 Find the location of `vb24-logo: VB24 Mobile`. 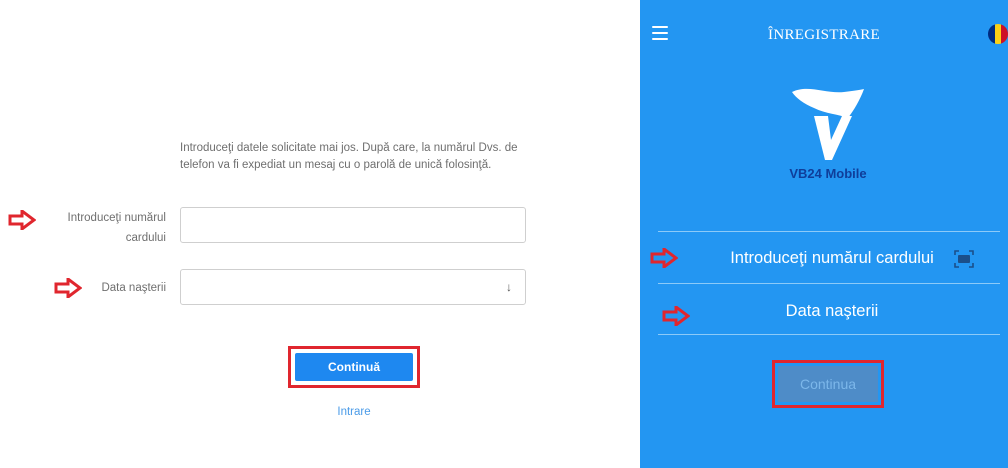

vb24-logo: VB24 Mobile is located at coordinates (828, 137).